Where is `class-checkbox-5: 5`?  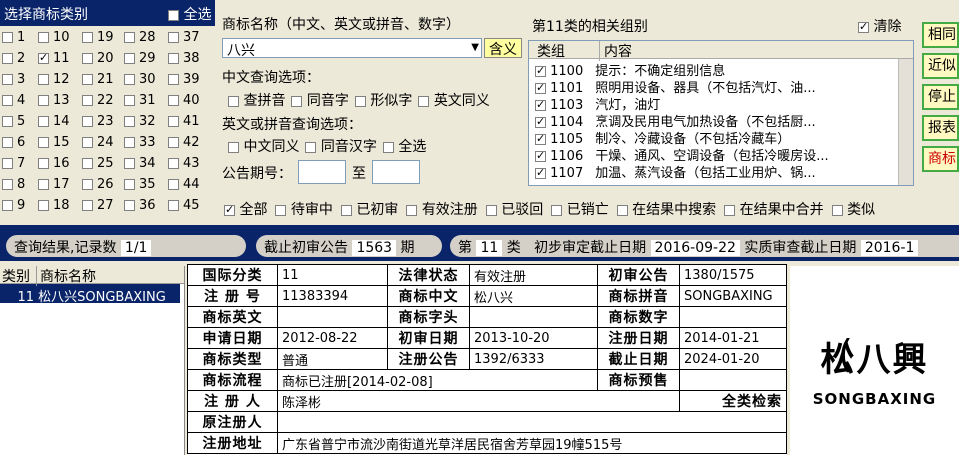
class-checkbox-5: 5 is located at coordinates (13, 121).